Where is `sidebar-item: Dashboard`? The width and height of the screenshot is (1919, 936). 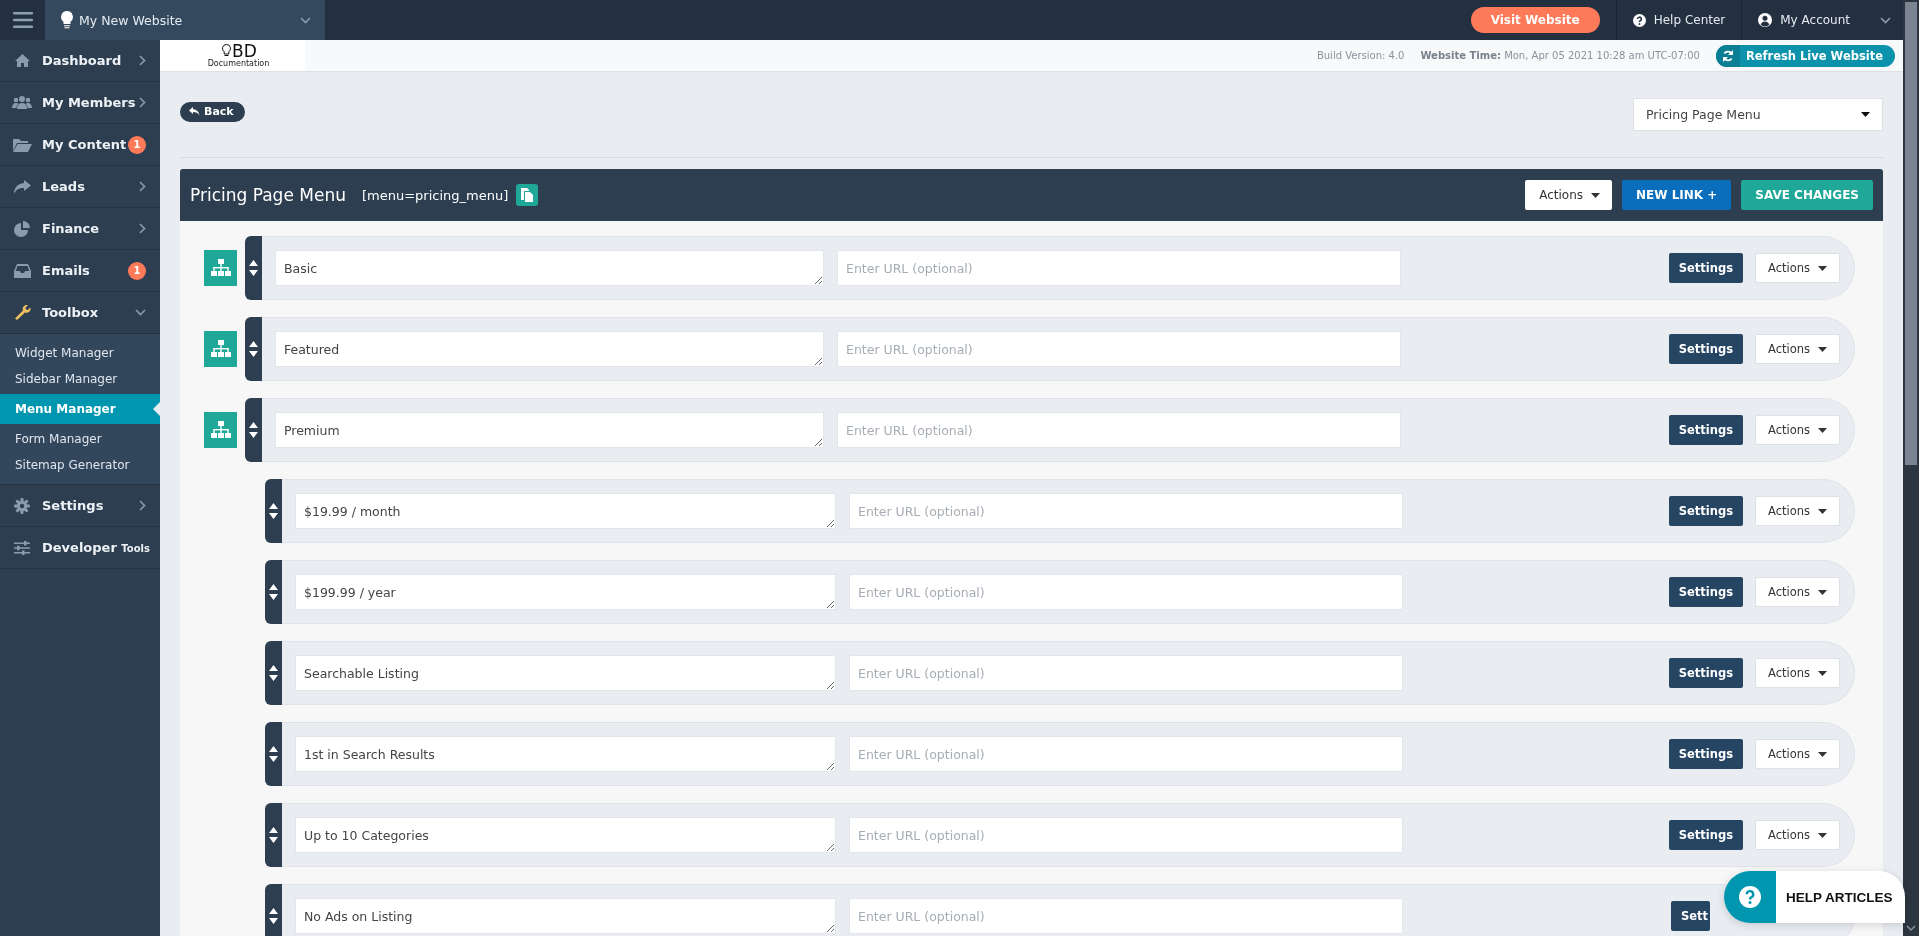 sidebar-item: Dashboard is located at coordinates (80, 61).